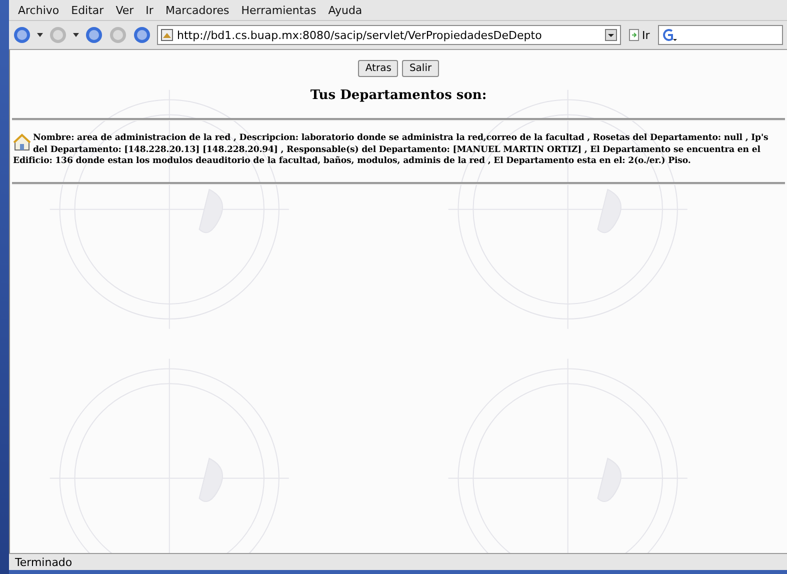 This screenshot has height=574, width=787. What do you see at coordinates (398, 95) in the screenshot?
I see `page-heading: Tus Departamentos son:` at bounding box center [398, 95].